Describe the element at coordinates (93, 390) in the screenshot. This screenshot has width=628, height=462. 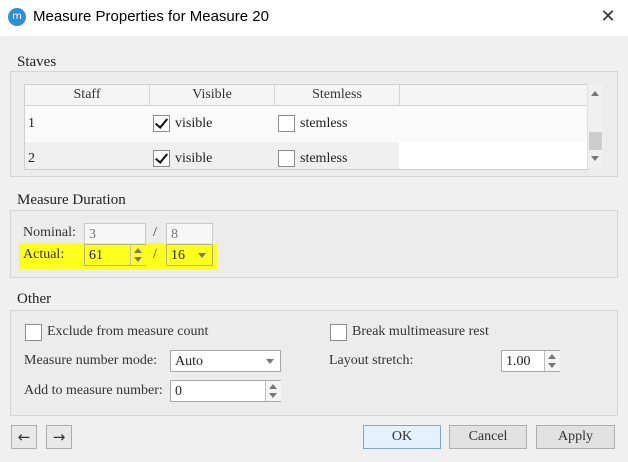
I see `add-number-label: Add to measure number:` at that location.